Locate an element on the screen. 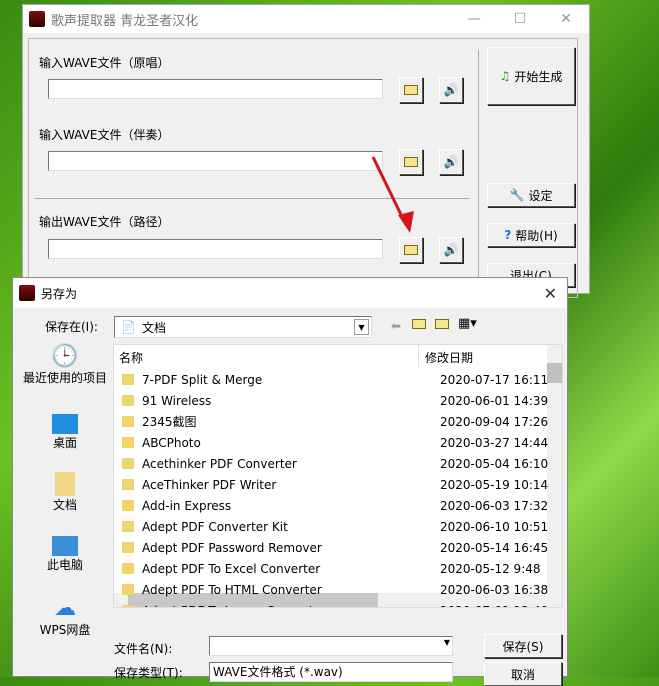 This screenshot has height=686, width=659. close-button: ✕ is located at coordinates (566, 19).